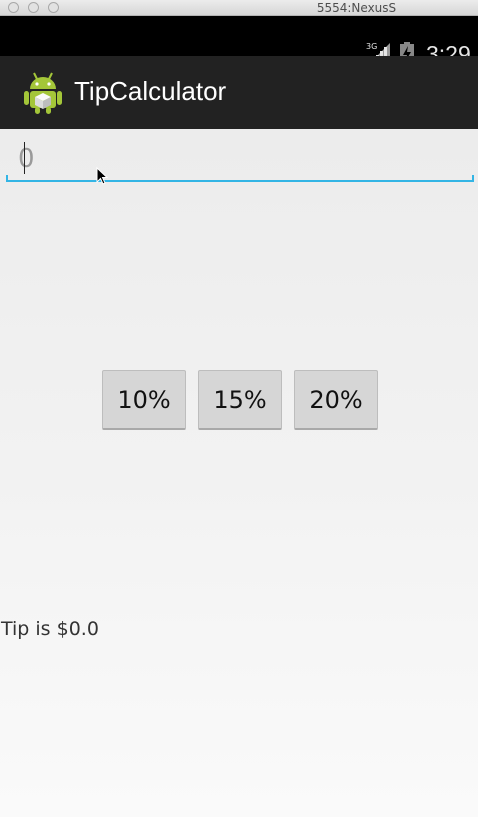  I want to click on input-underline-left-tick, so click(7, 178).